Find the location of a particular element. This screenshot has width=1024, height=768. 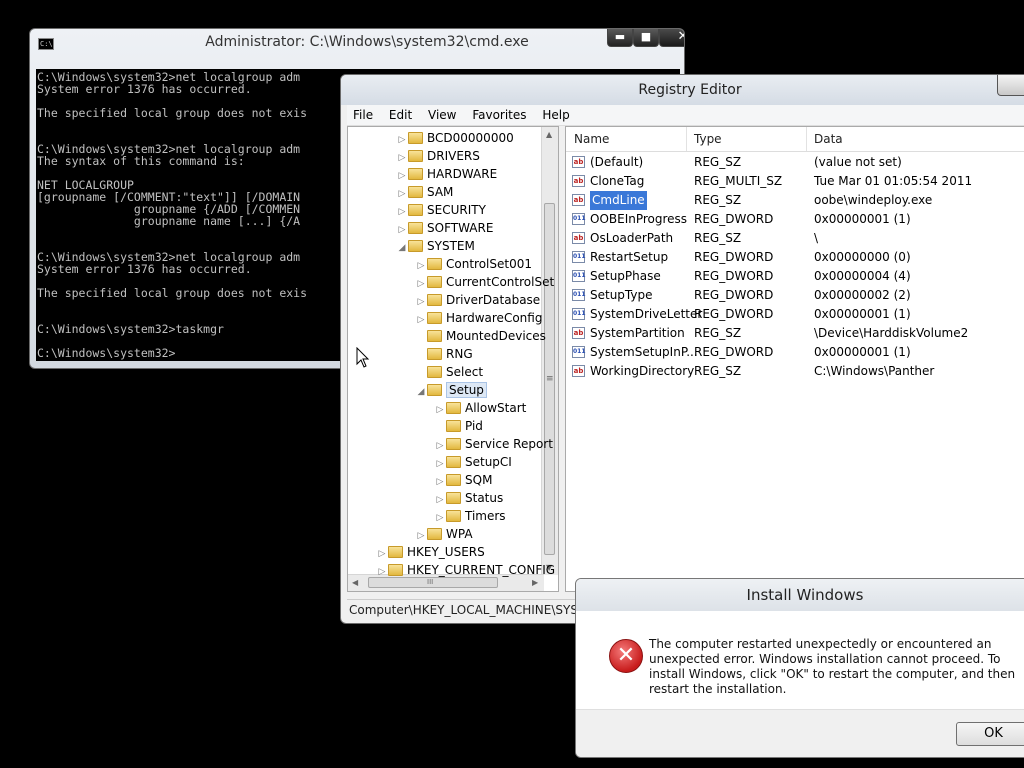

value-data: Tue Mar 01 01:05:54 2011 is located at coordinates (893, 181).